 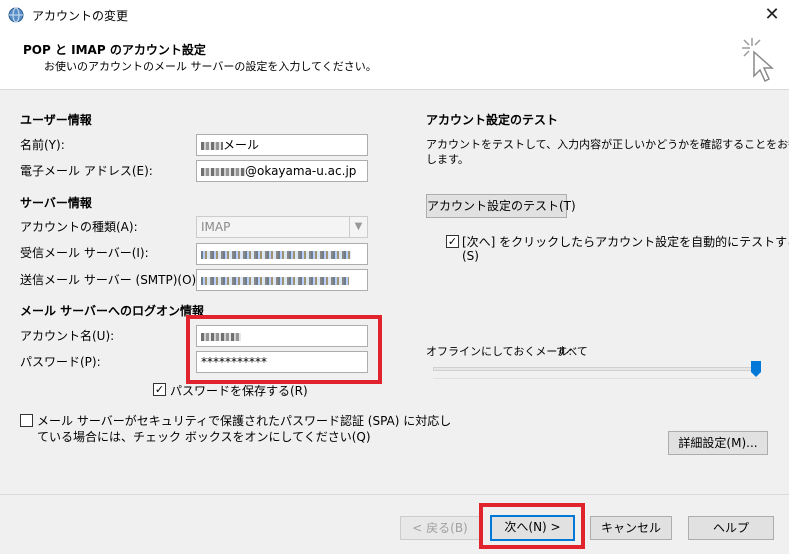 I want to click on next-button: 次へ(N) >, so click(x=532, y=528).